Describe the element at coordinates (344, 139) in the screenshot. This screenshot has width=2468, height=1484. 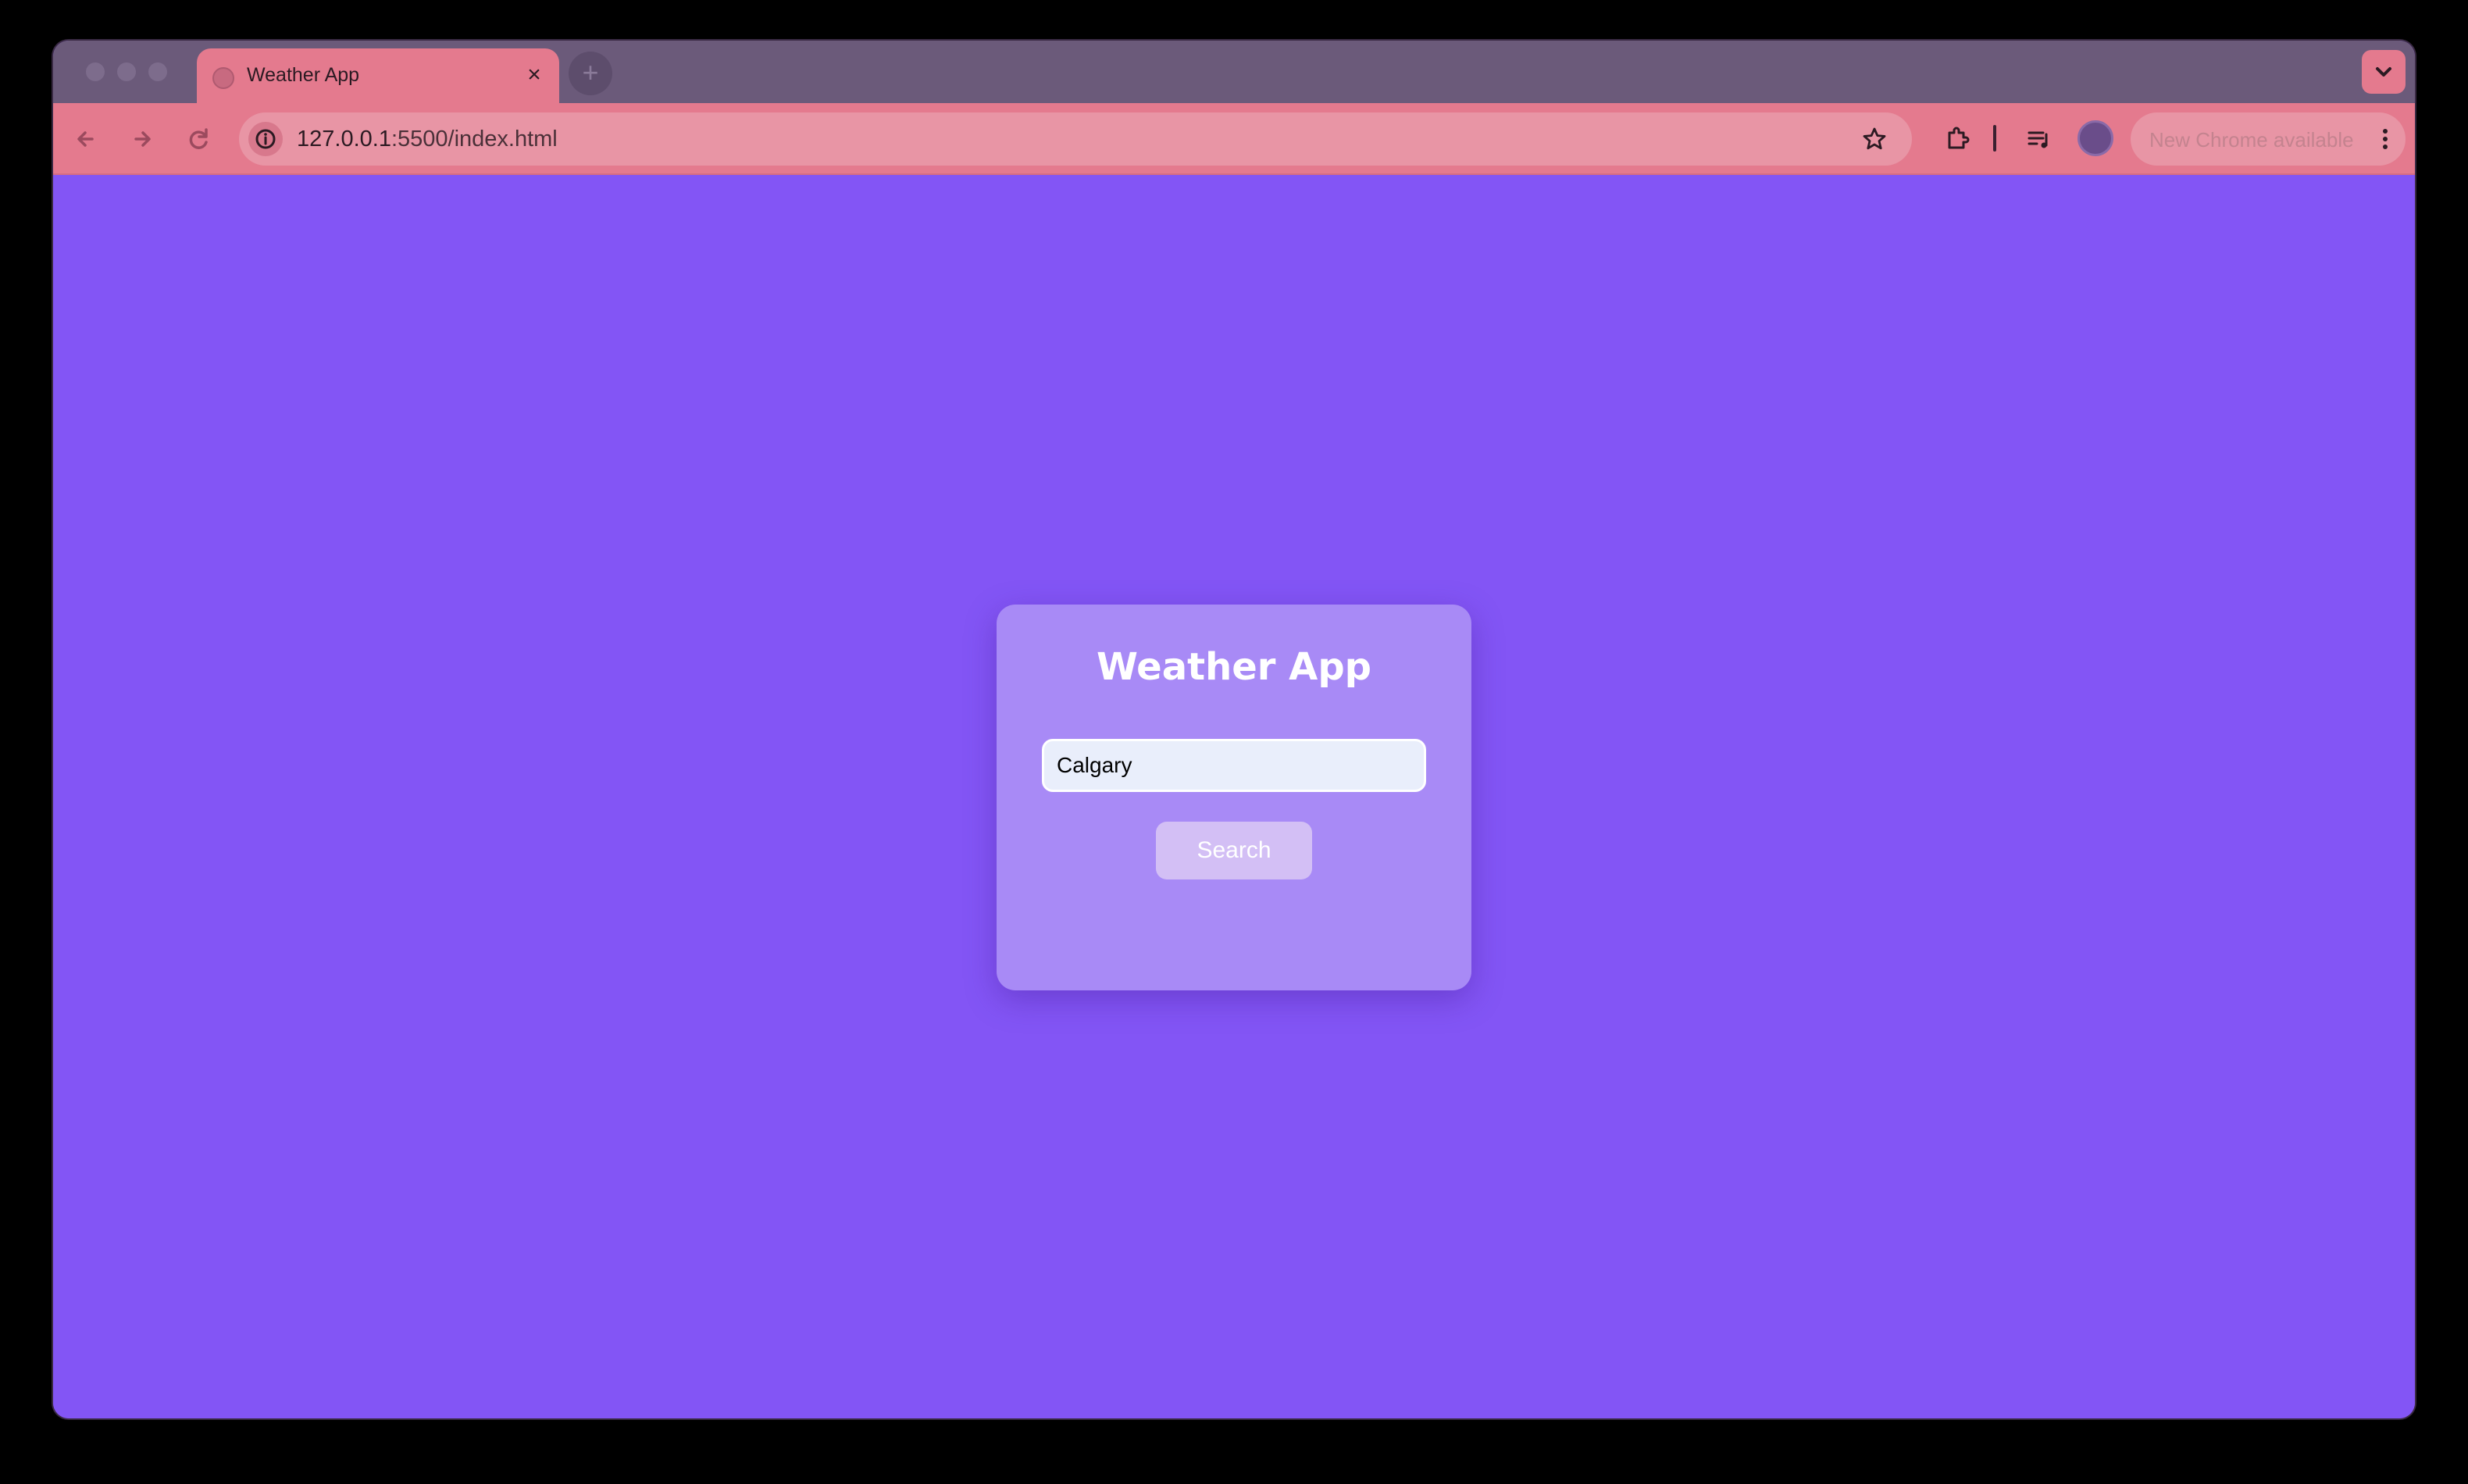
I see `url-host: 127.0.0.1` at that location.